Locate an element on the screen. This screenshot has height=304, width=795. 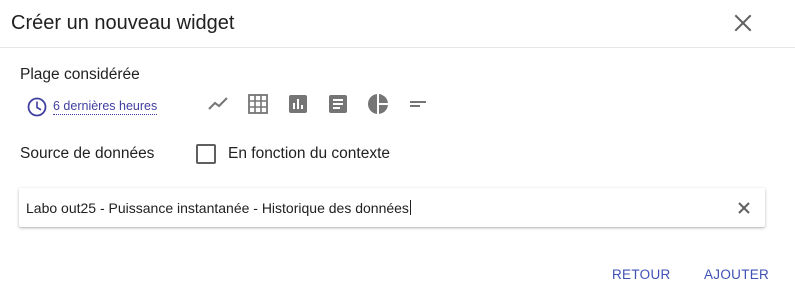
text-document-icon is located at coordinates (338, 104).